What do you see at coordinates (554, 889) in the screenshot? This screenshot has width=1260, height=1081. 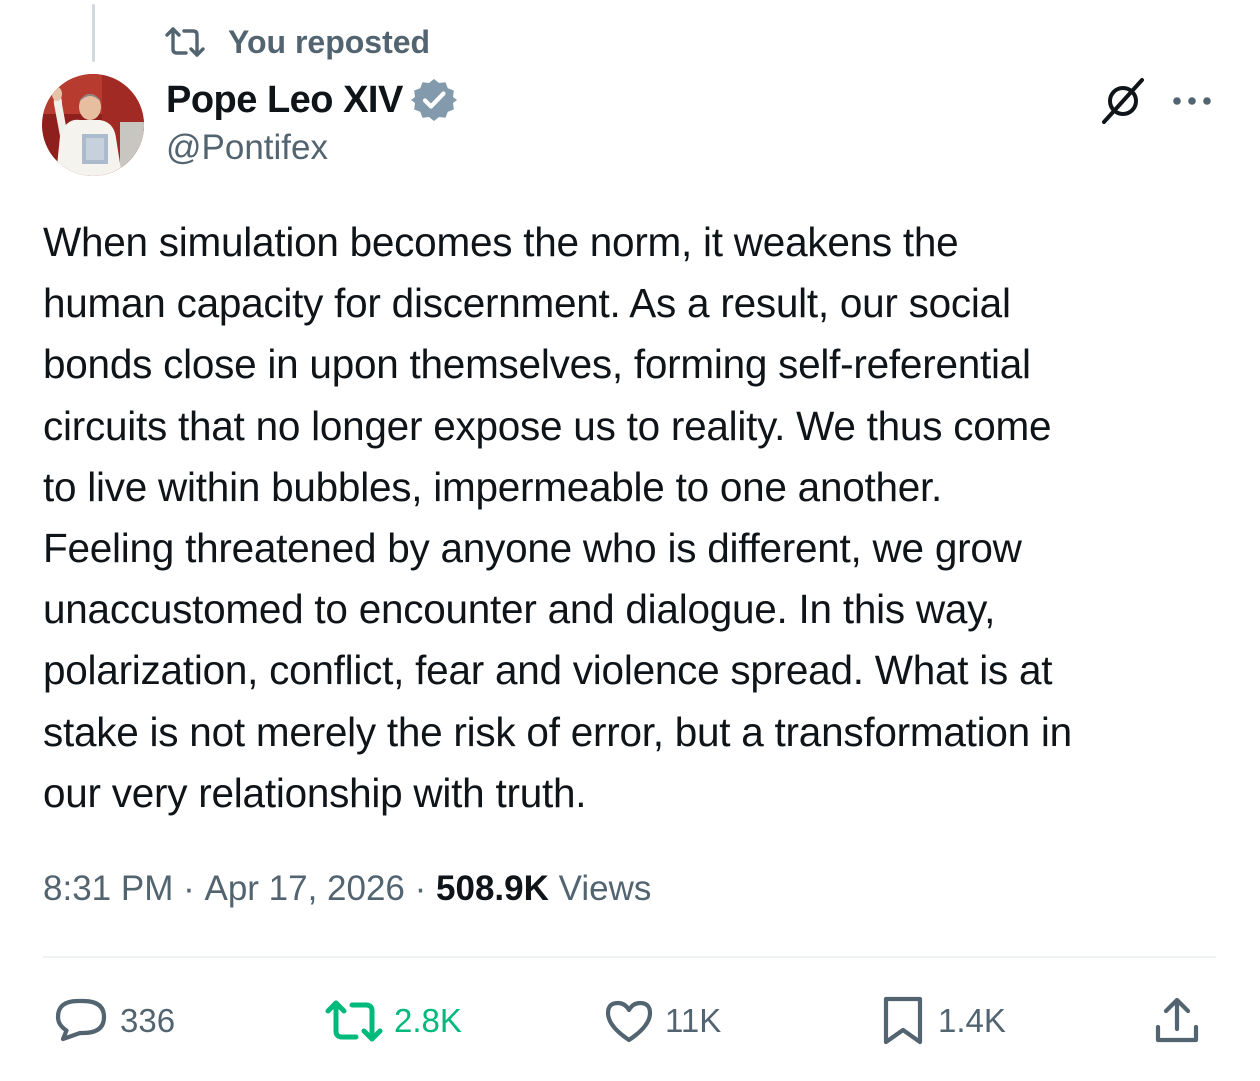 I see `views-spacer` at bounding box center [554, 889].